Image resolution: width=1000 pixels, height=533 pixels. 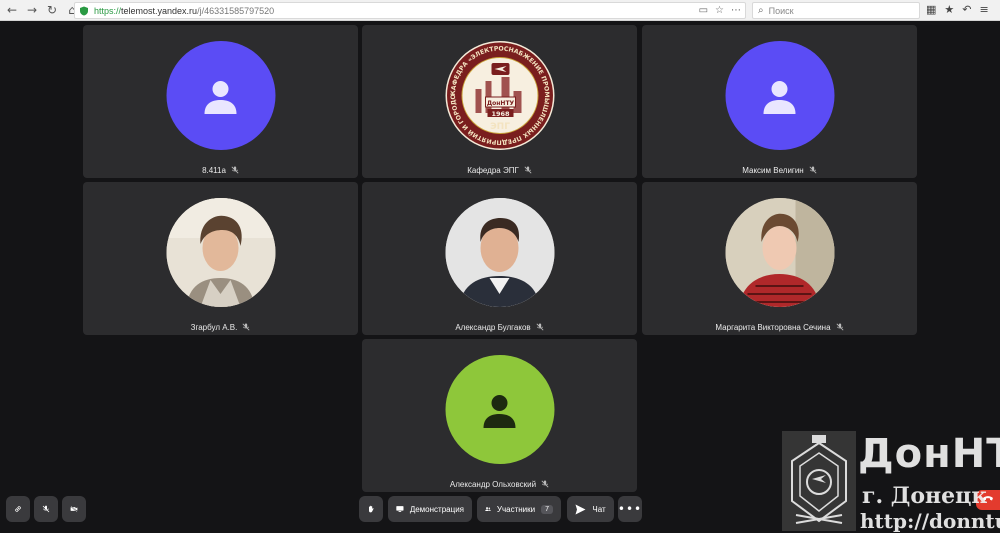 I want to click on reload-icon: ↻, so click(x=52, y=10).